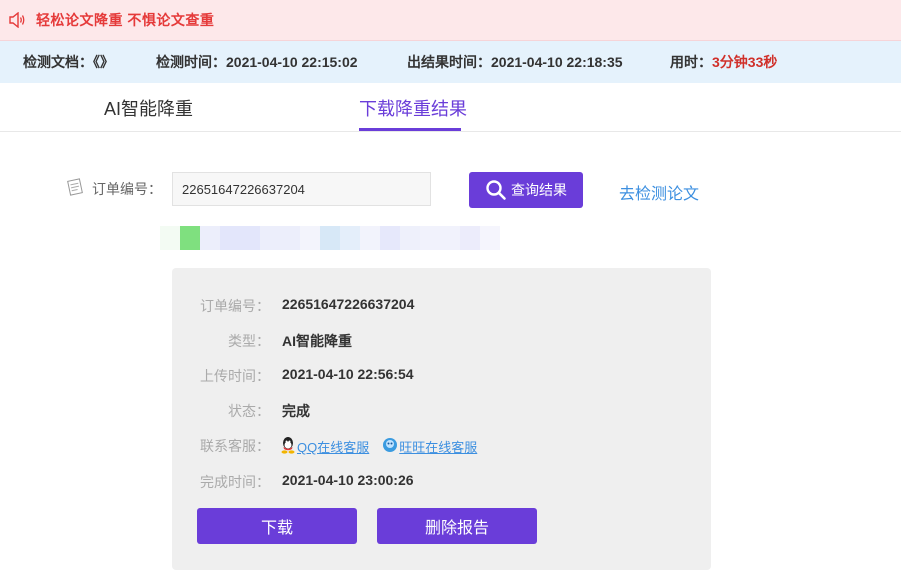 The image size is (901, 581). What do you see at coordinates (235, 446) in the screenshot?
I see `contact-label: 联系客服：` at bounding box center [235, 446].